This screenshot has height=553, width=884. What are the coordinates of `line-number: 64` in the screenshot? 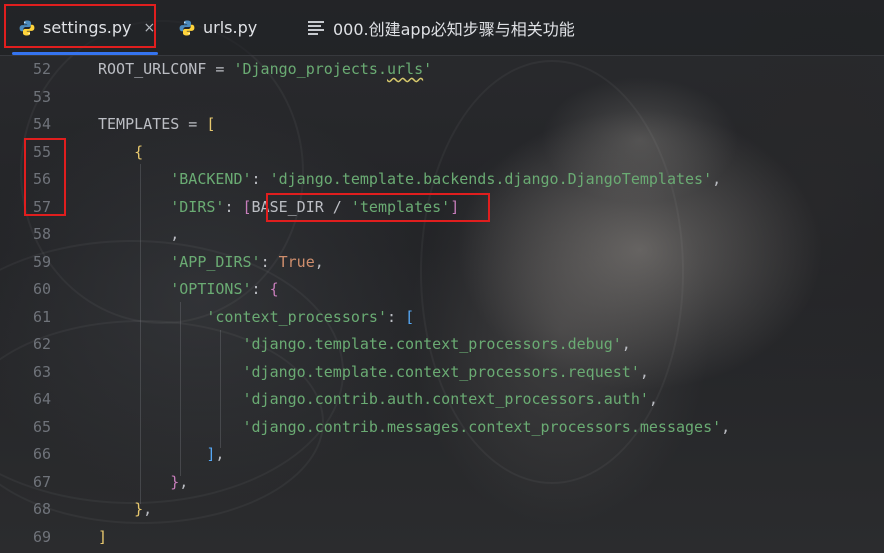 It's located at (41, 399).